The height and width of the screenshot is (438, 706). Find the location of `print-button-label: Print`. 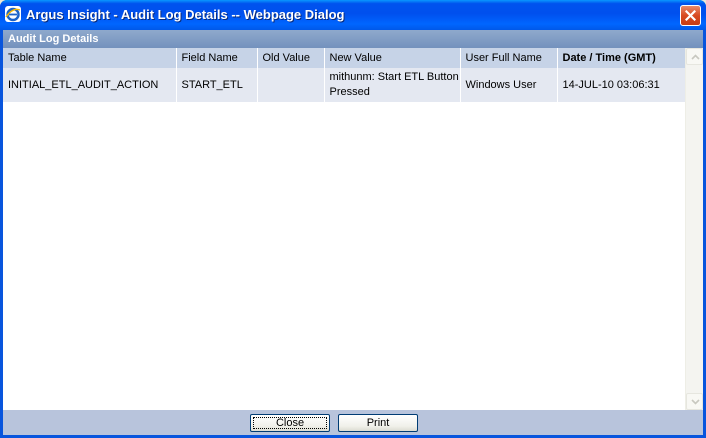

print-button-label: Print is located at coordinates (378, 423).